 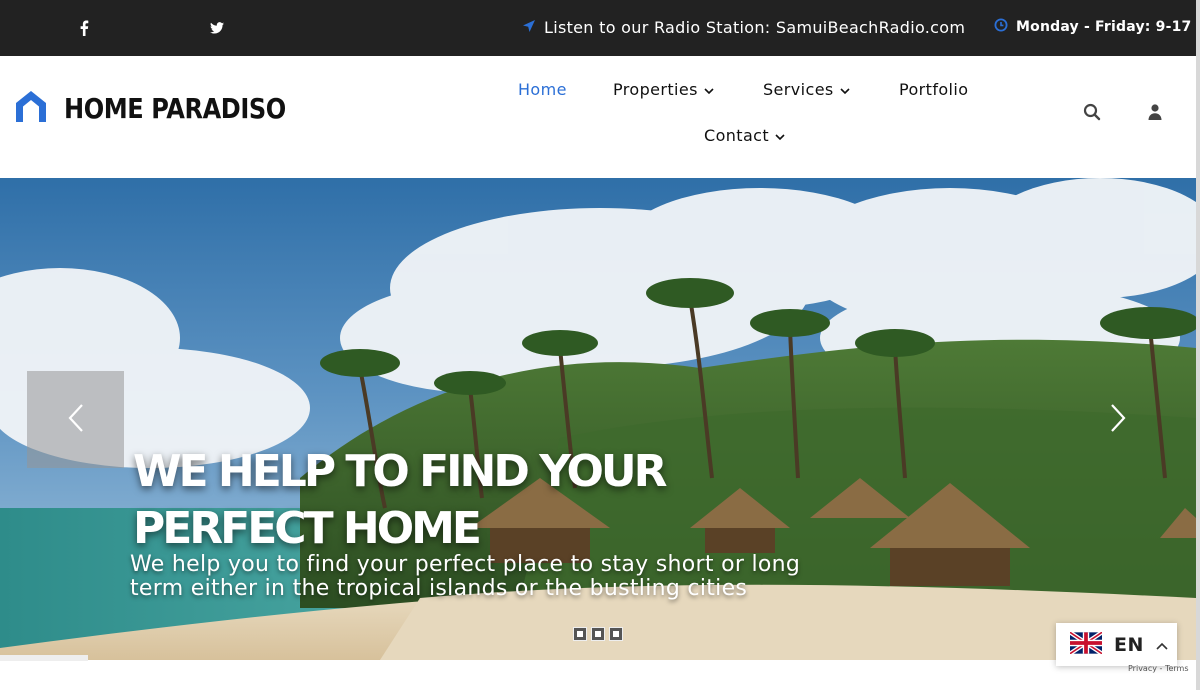 I want to click on recaptcha-terms: Privacy - Terms, so click(x=1158, y=668).